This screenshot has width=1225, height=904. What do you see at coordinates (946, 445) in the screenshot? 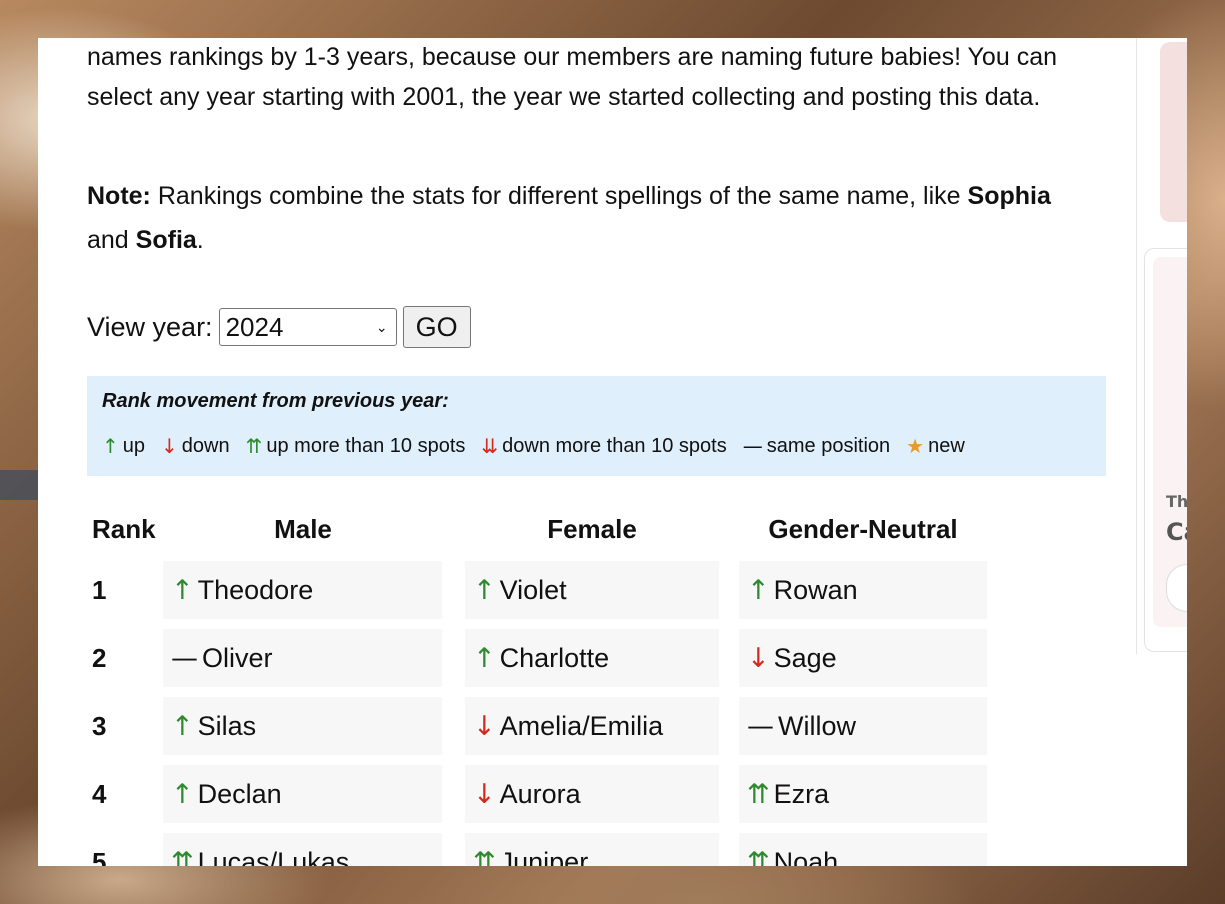
I see `legend-label: new` at bounding box center [946, 445].